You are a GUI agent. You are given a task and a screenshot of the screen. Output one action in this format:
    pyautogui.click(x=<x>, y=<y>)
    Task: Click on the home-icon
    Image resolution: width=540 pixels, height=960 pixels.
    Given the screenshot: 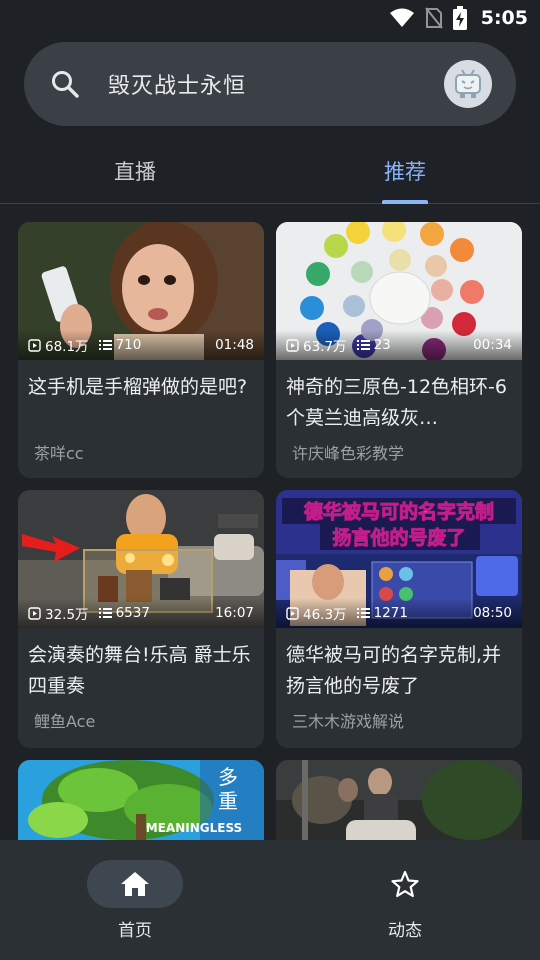 What is the action you would take?
    pyautogui.click(x=135, y=884)
    